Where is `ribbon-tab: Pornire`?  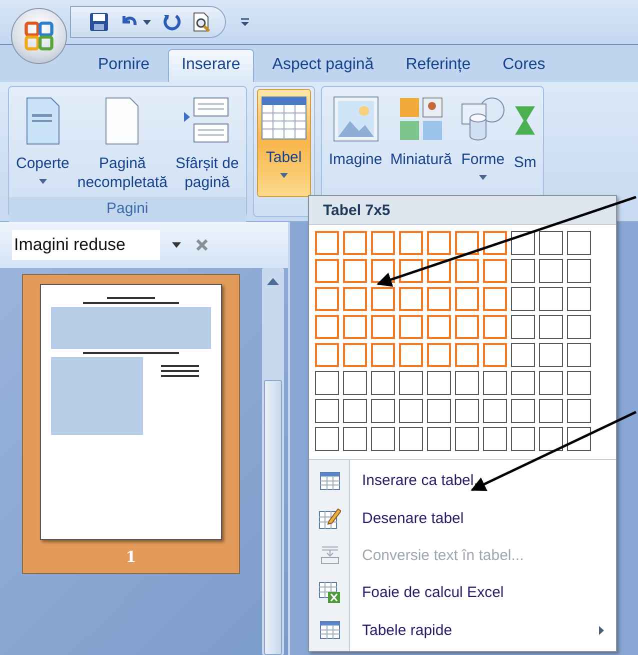 ribbon-tab: Pornire is located at coordinates (124, 65).